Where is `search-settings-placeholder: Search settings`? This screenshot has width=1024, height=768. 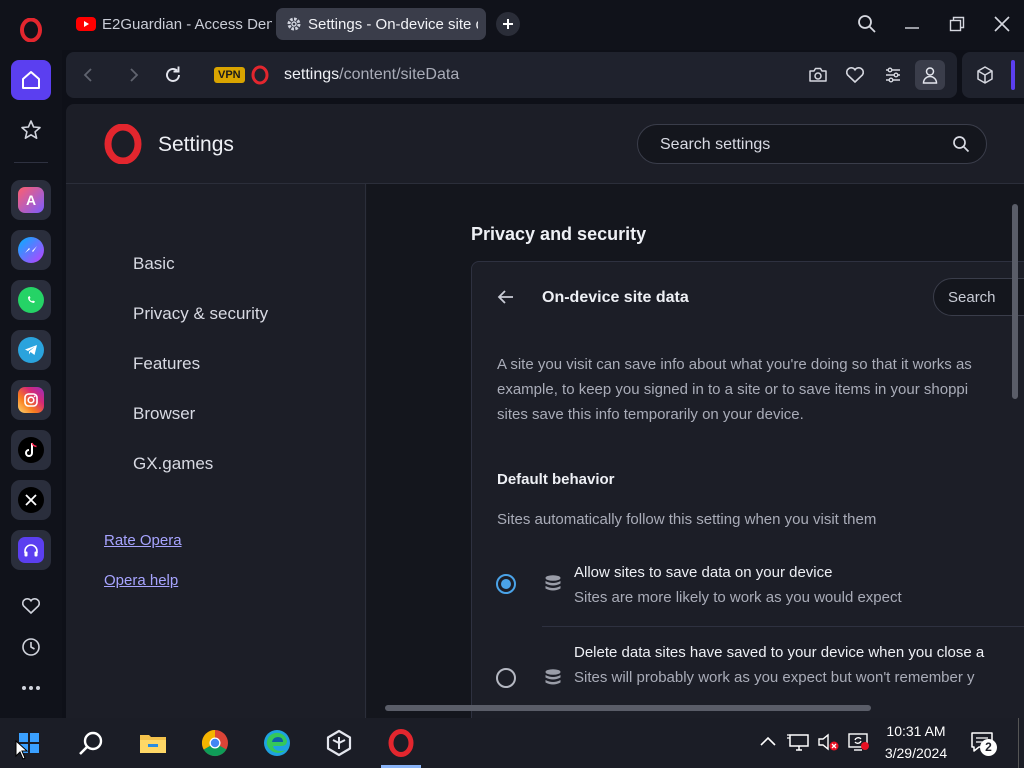
search-settings-placeholder: Search settings is located at coordinates (715, 144).